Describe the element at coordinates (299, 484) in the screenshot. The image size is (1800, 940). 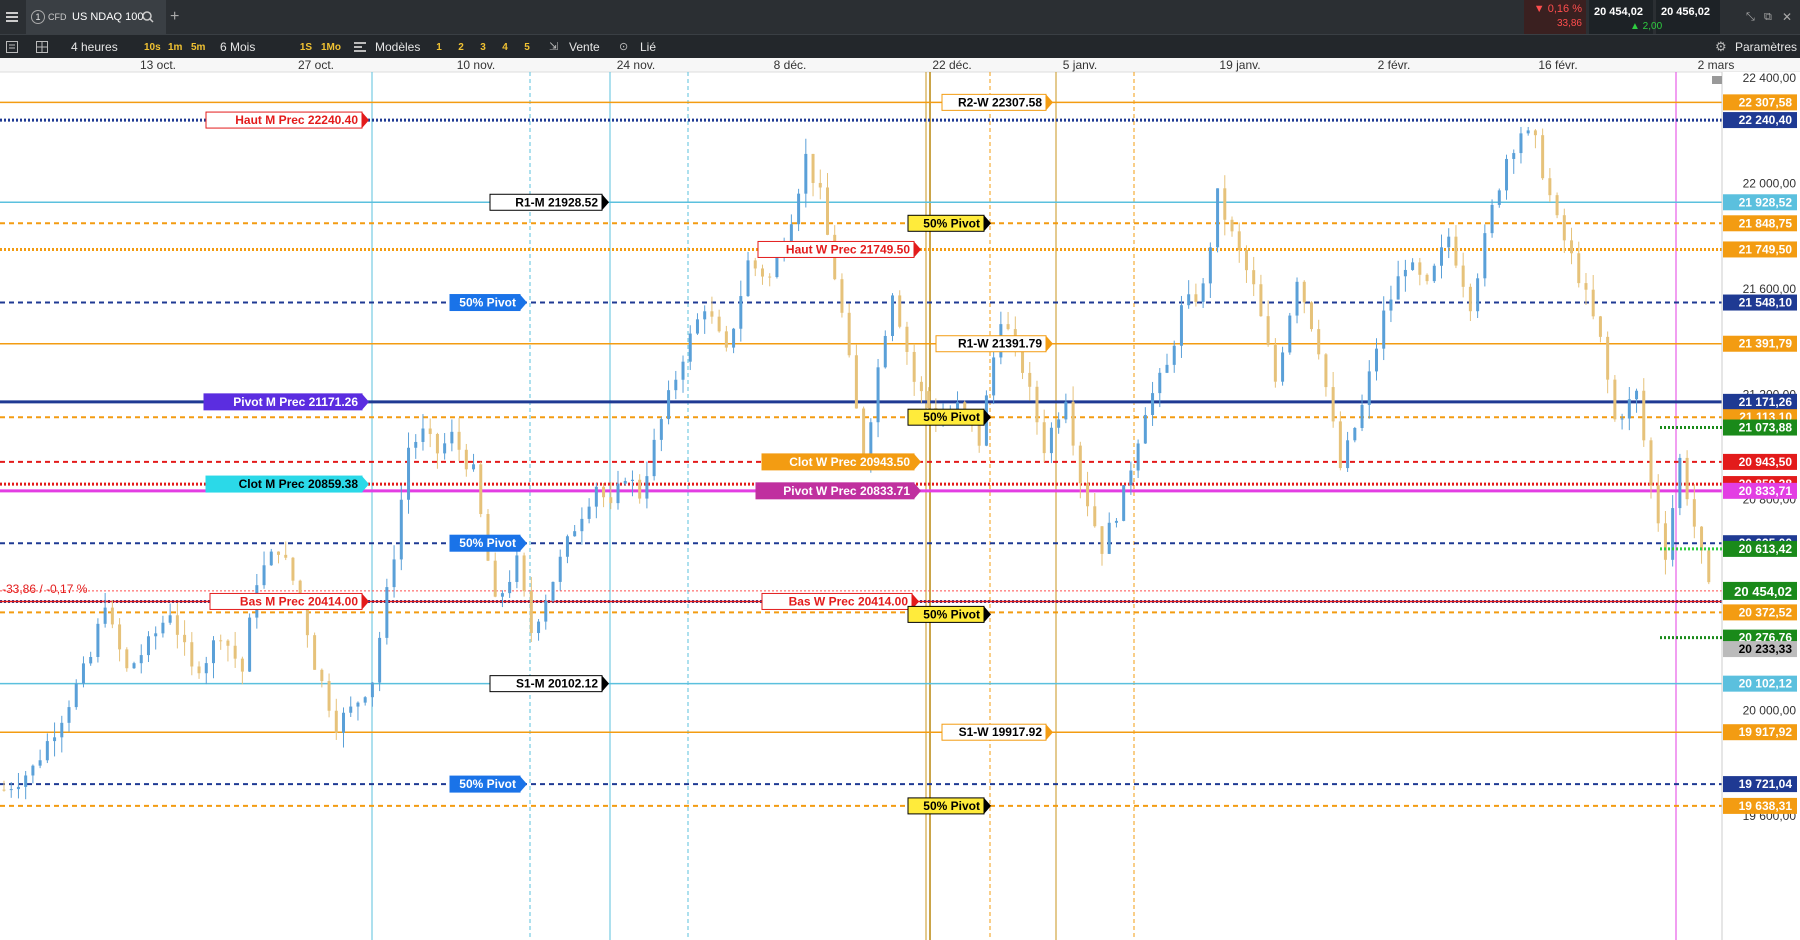
I see `level-label-text: Clot M Prec 20859.38` at that location.